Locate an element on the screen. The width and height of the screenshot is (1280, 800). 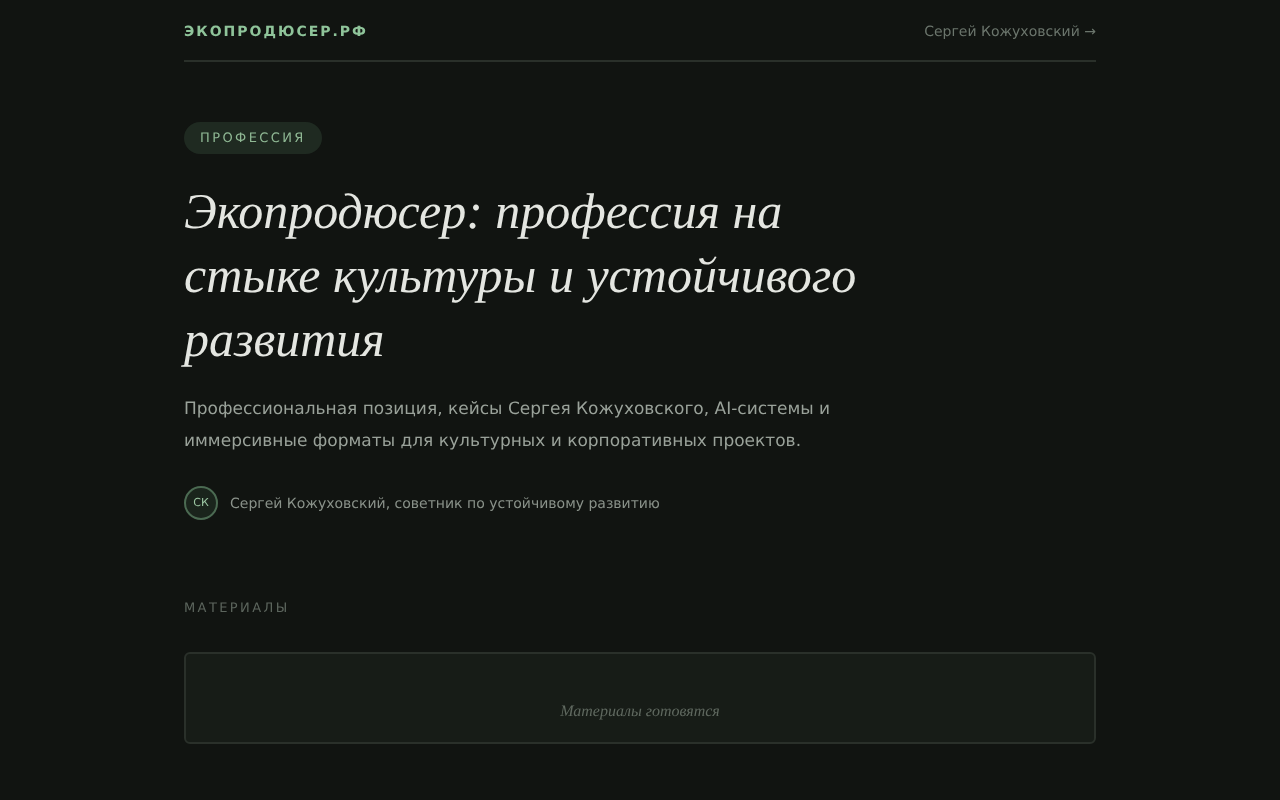
page-title: Экопродюсер: профессия на стыке культуры и устойчивого развития is located at coordinates (521, 278).